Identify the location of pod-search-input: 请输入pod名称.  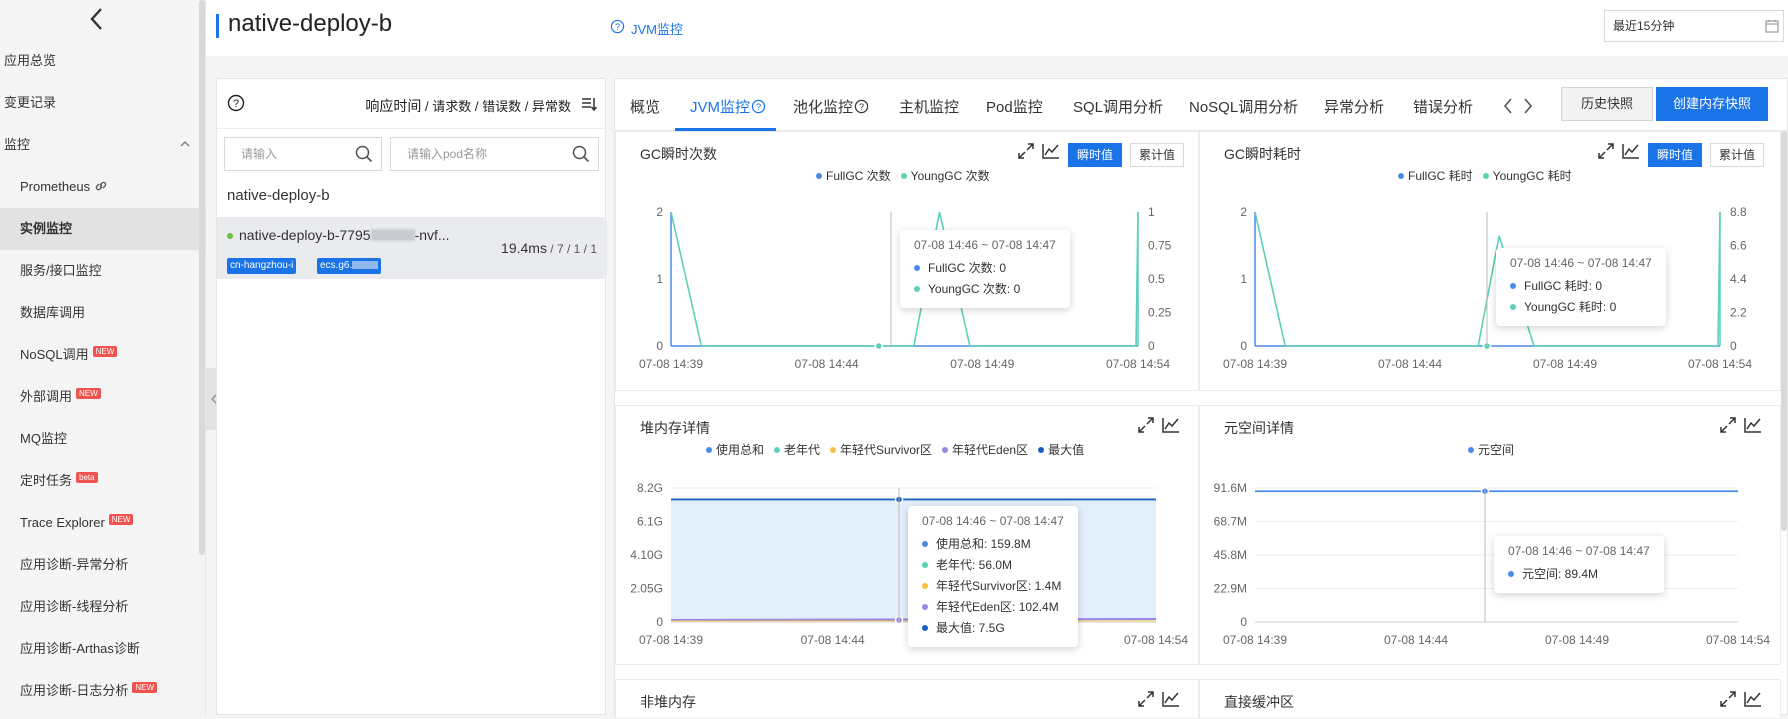
(494, 154).